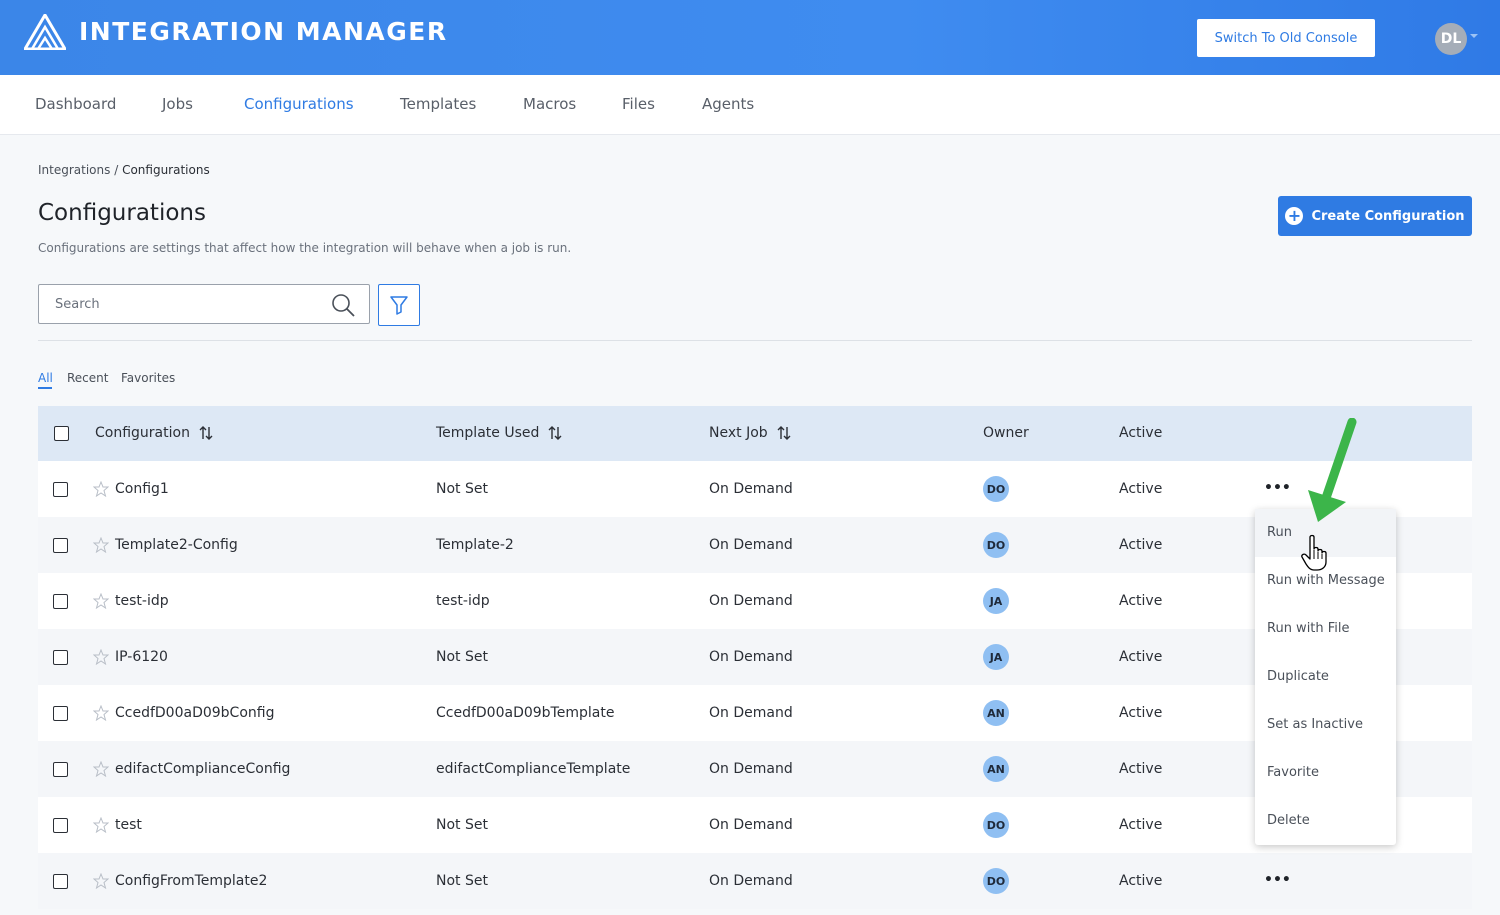  I want to click on configuration-name: test-idp, so click(142, 601).